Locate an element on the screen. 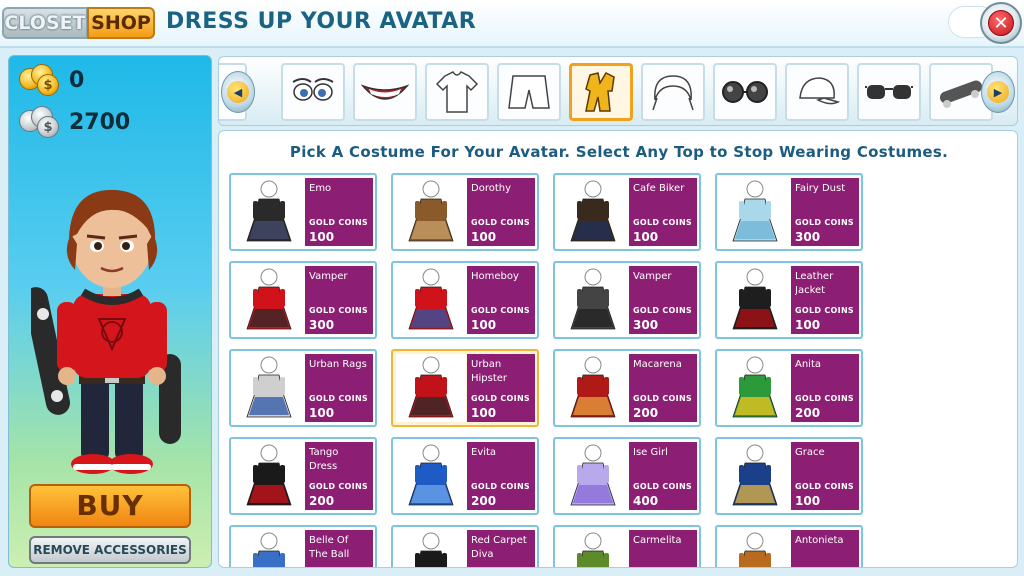  costume-card: Ise Girl GOLD COINS 400 is located at coordinates (627, 476).